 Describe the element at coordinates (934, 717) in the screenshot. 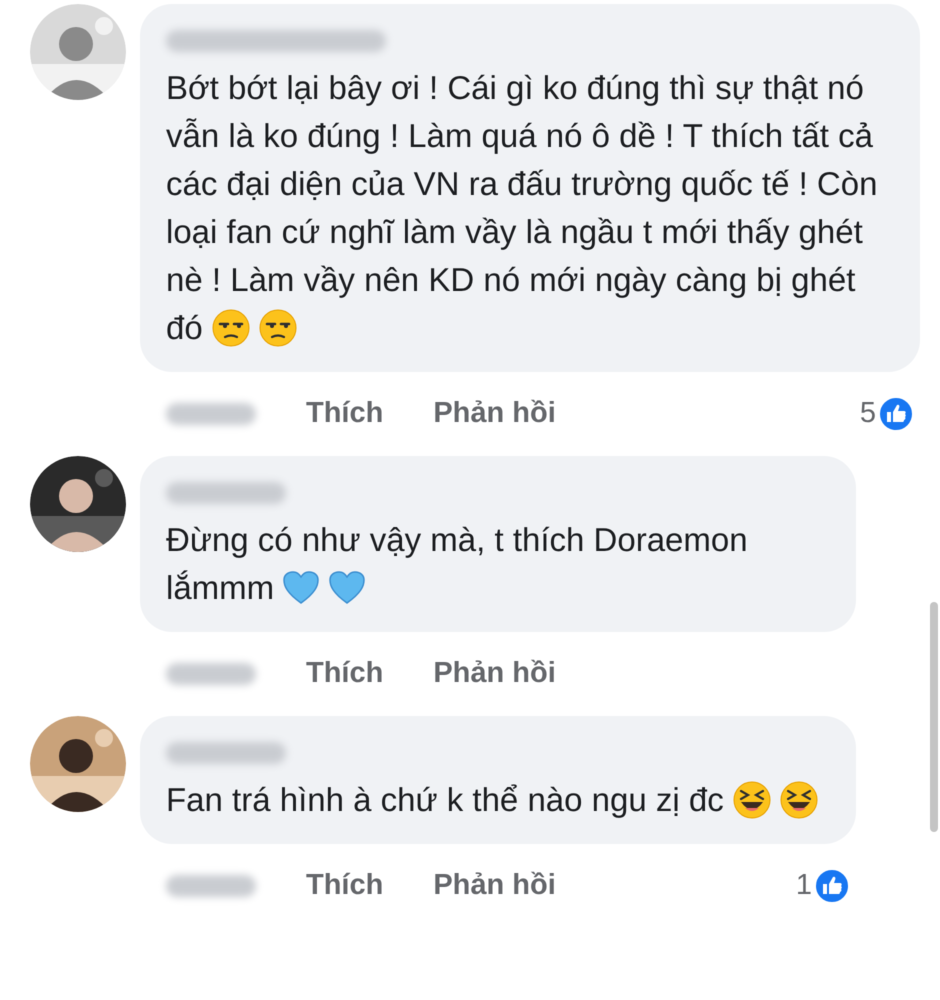

I see `scrollbar` at that location.